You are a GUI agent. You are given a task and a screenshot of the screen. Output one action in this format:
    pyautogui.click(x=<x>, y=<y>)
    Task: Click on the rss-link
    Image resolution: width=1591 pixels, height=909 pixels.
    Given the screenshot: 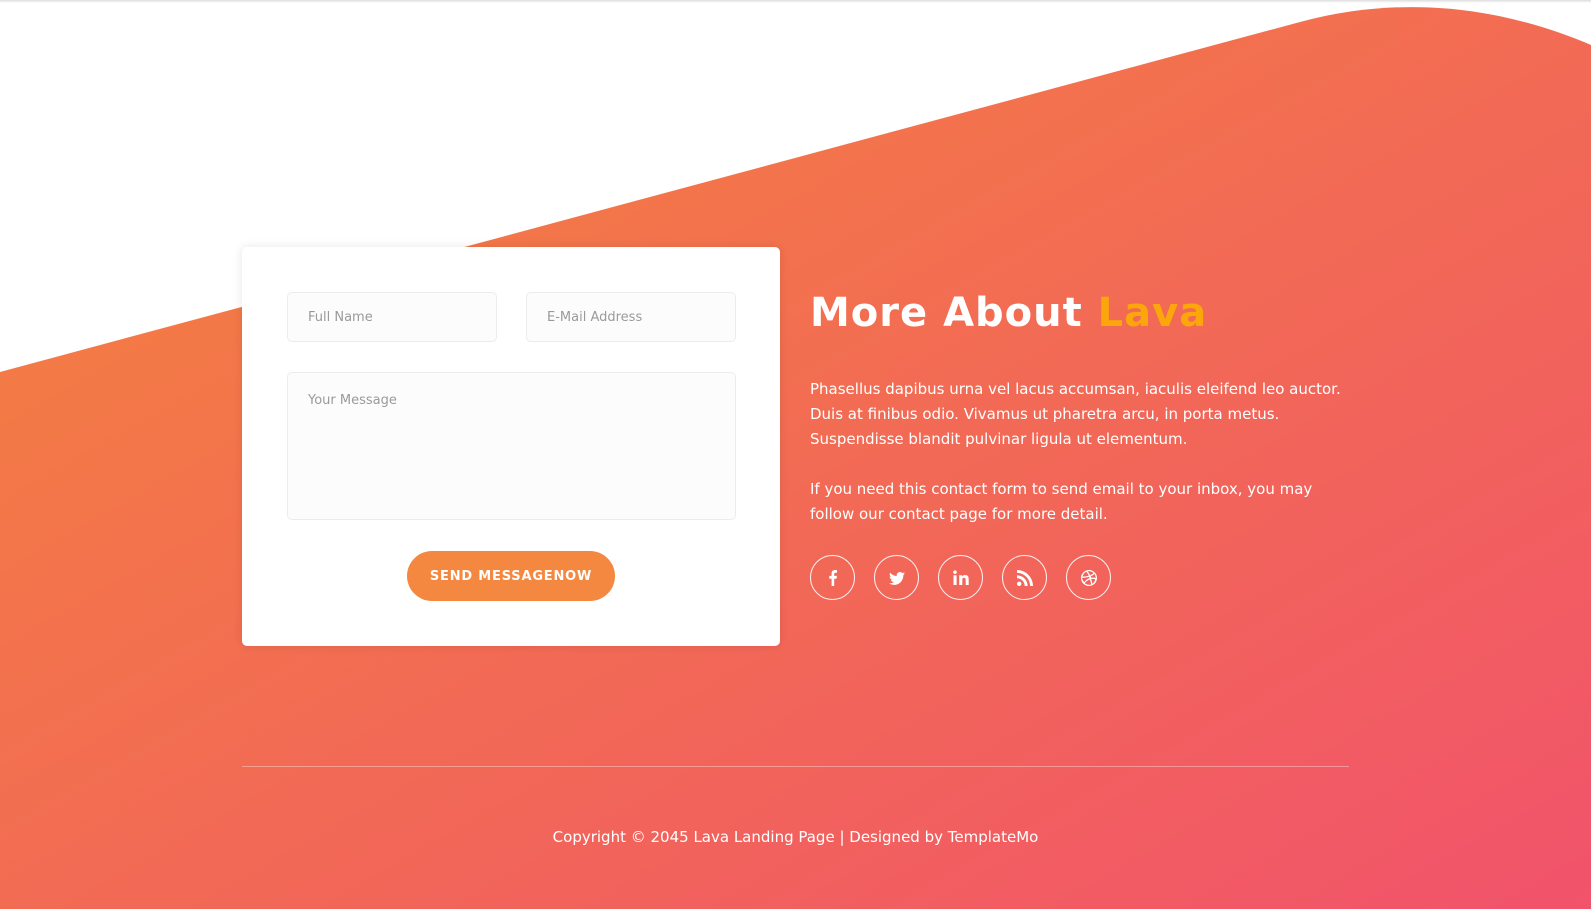 What is the action you would take?
    pyautogui.click(x=1024, y=577)
    